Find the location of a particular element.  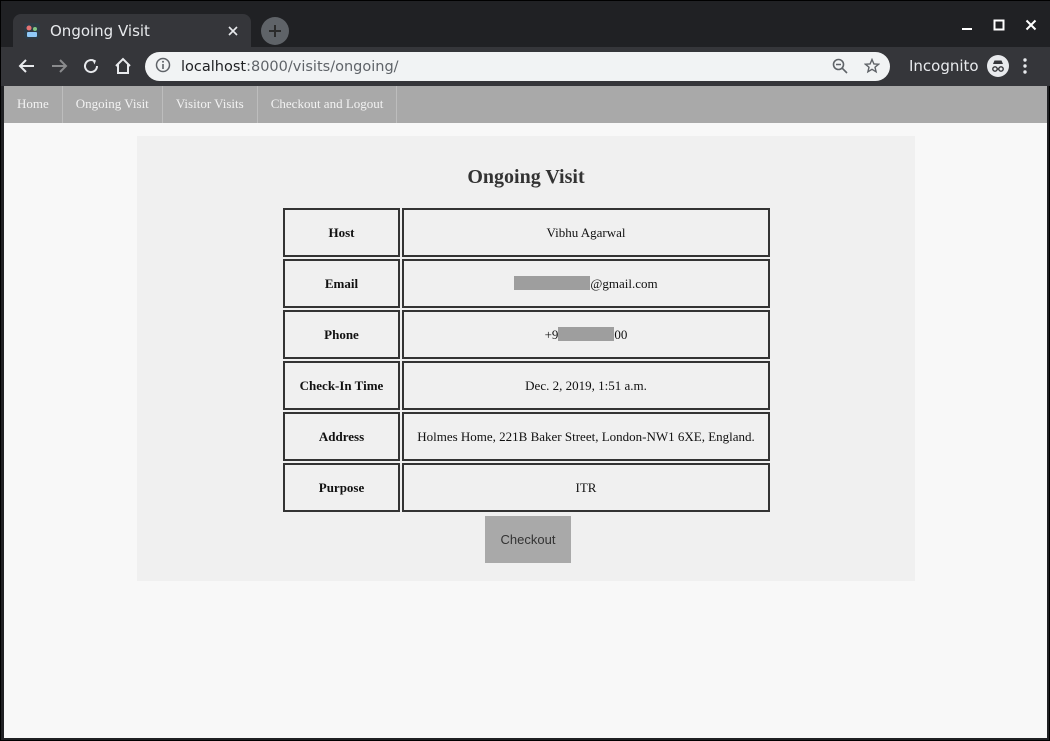

star-icon is located at coordinates (872, 66).